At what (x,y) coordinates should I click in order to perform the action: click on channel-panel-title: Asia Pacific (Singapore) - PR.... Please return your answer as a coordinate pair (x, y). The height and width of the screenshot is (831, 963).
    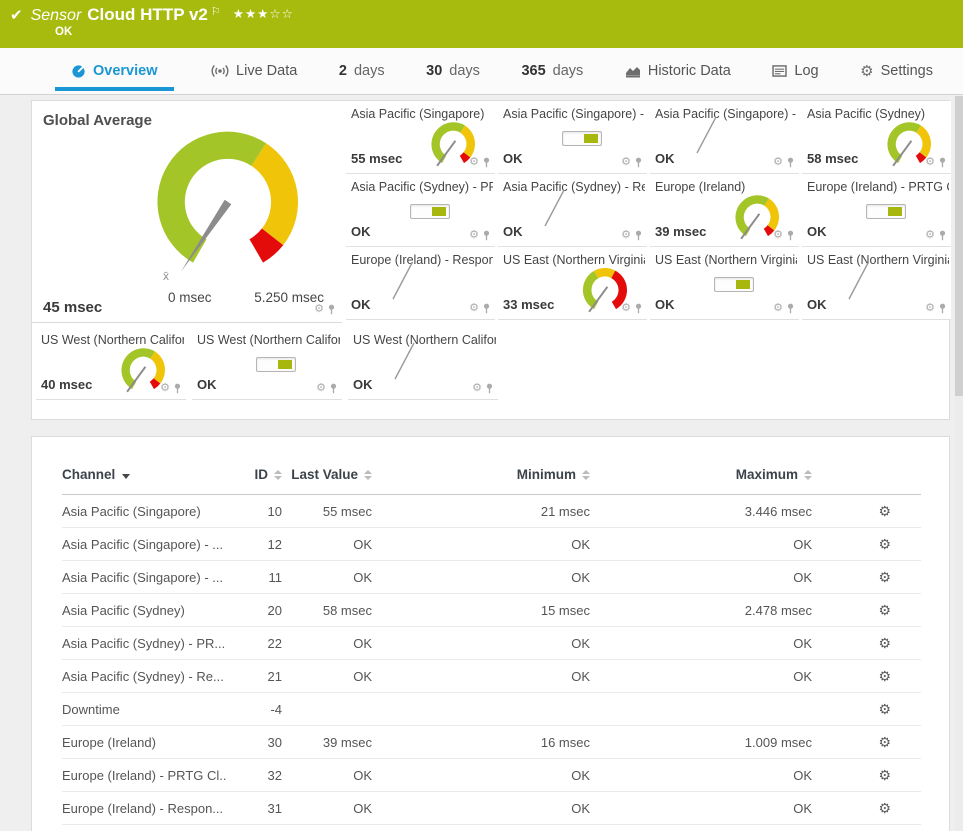
    Looking at the image, I should click on (574, 114).